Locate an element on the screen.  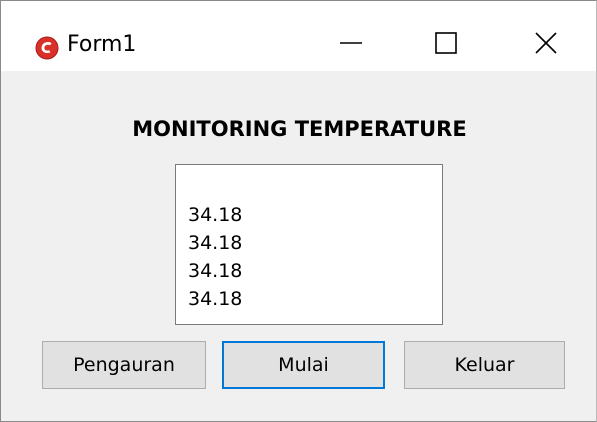
page-heading: MONITORING TEMPERATURE is located at coordinates (299, 129).